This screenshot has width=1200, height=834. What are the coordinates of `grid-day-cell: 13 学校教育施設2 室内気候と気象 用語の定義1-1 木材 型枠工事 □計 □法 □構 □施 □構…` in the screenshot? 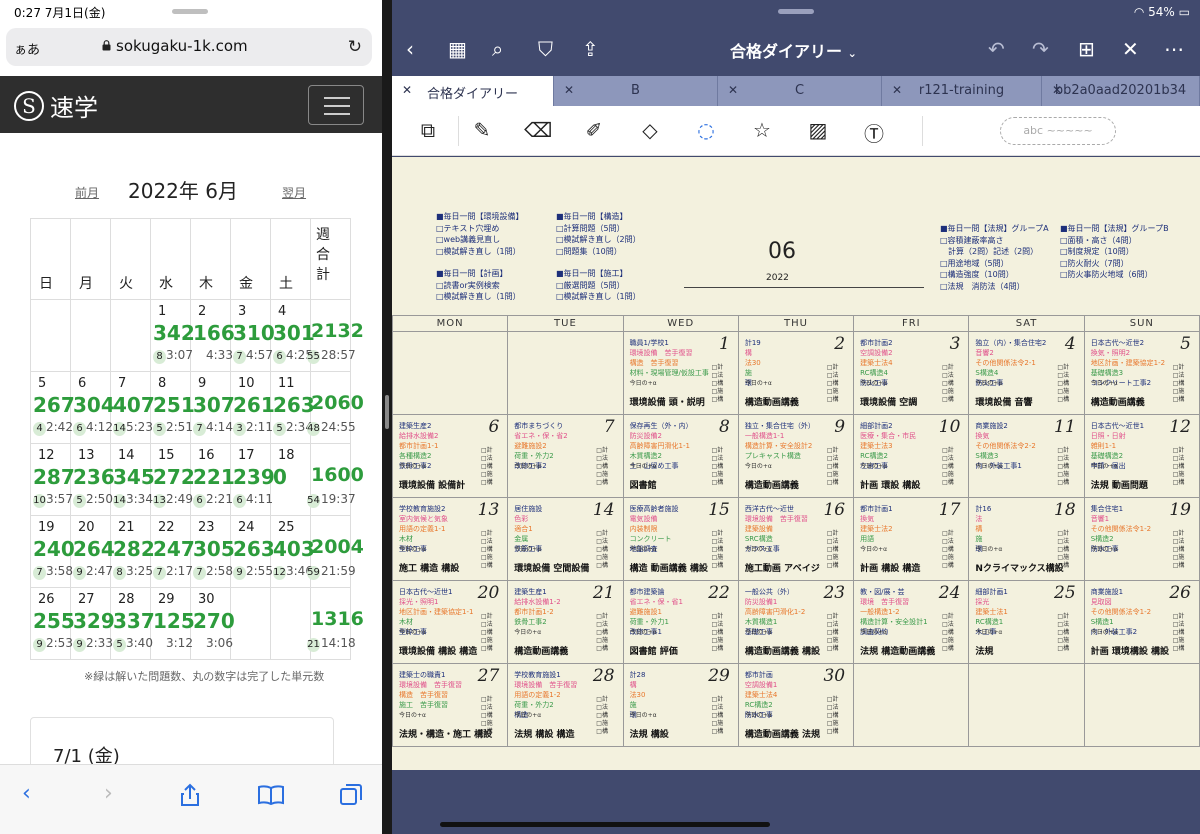 It's located at (450, 539).